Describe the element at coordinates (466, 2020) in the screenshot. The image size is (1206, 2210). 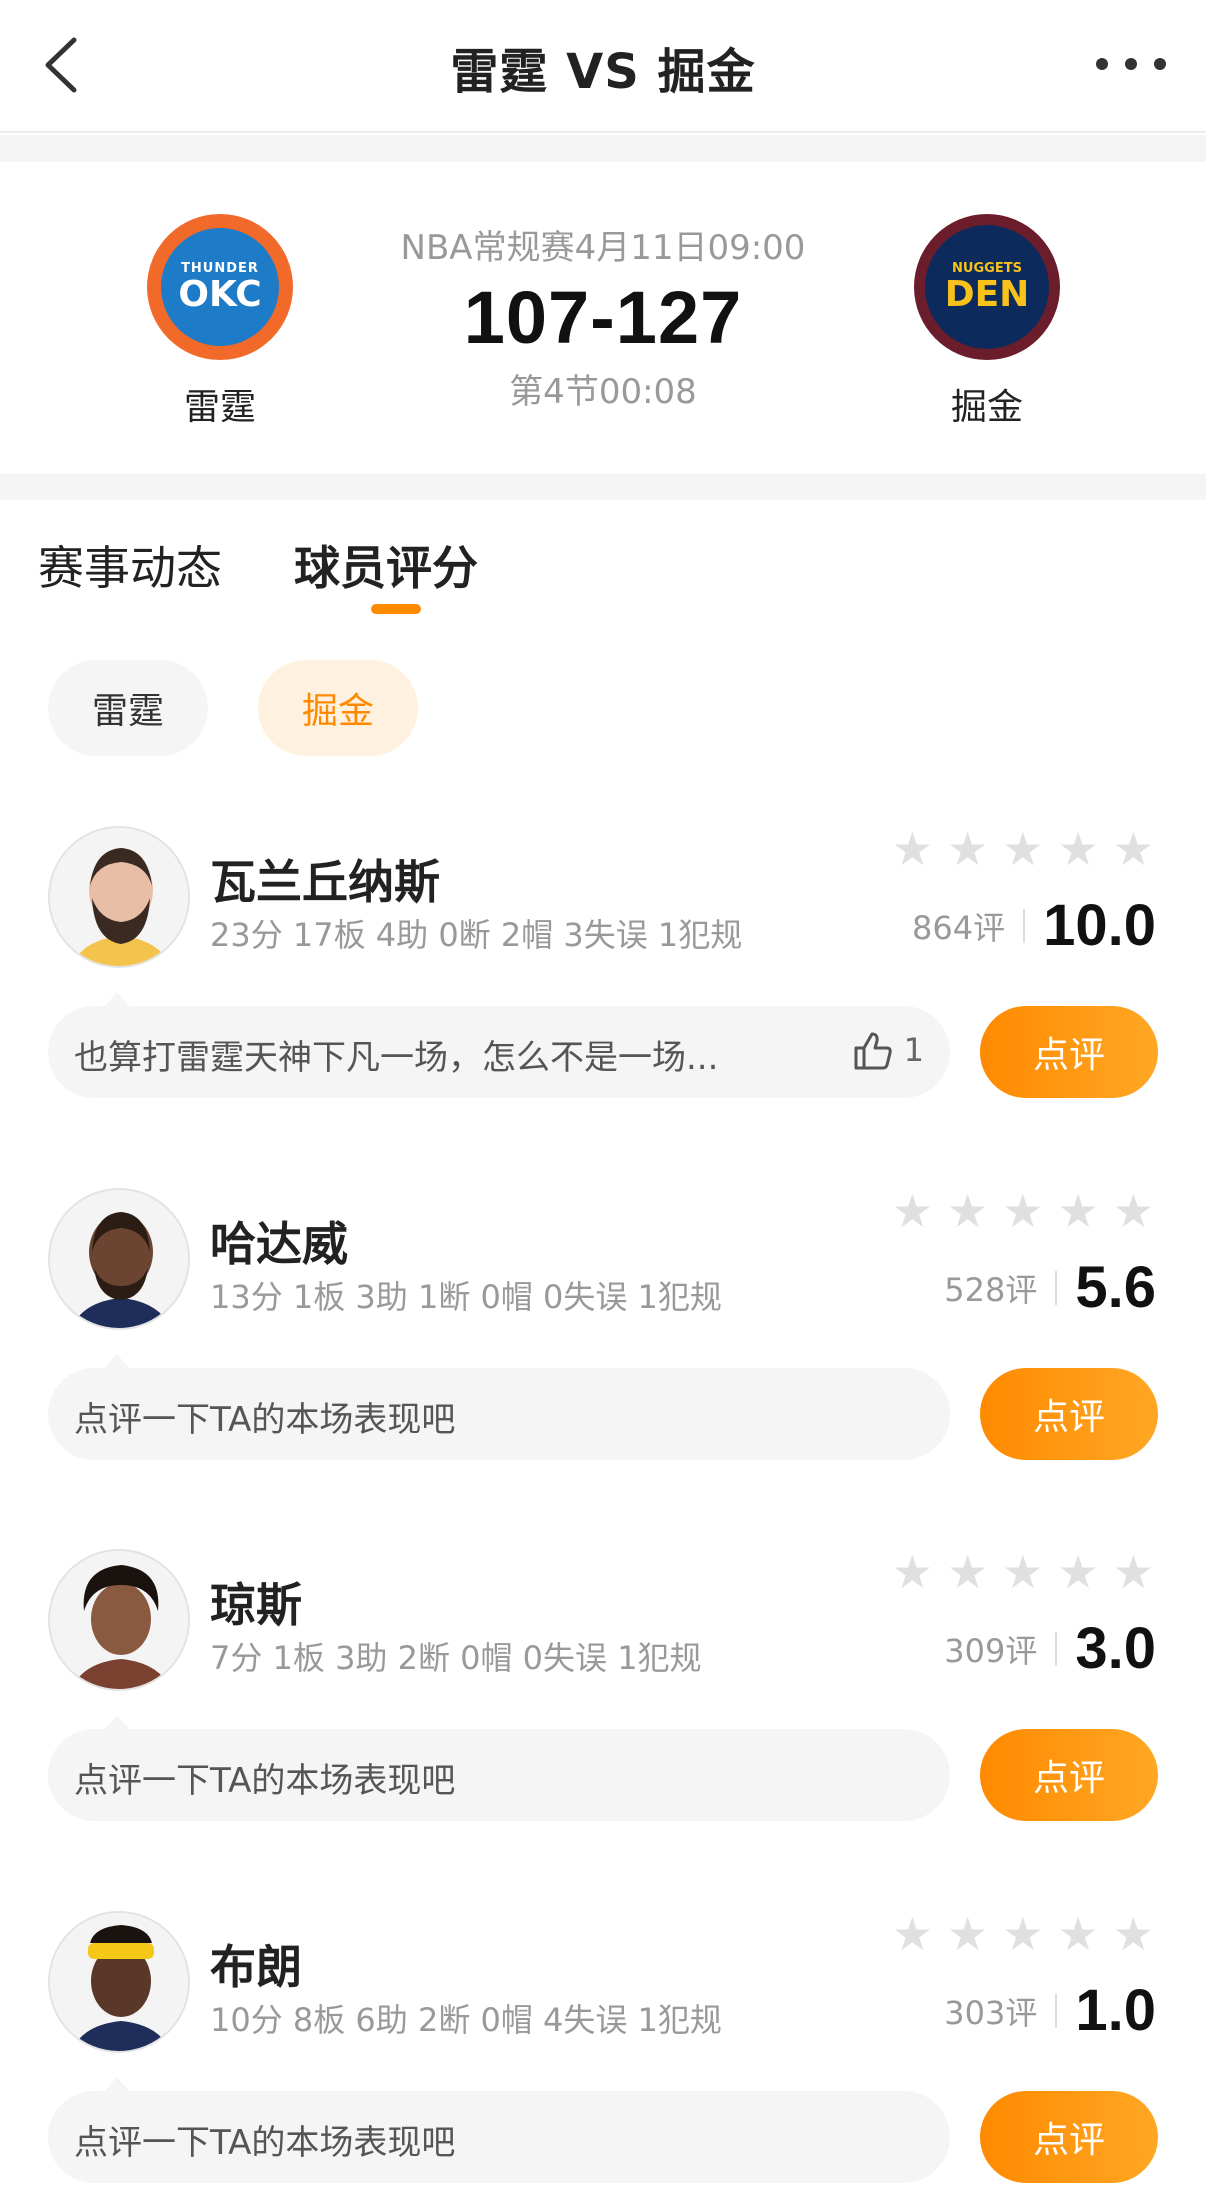
I see `player-stats: 10分 8板 6助 2断 0帽 4失误 1犯规` at that location.